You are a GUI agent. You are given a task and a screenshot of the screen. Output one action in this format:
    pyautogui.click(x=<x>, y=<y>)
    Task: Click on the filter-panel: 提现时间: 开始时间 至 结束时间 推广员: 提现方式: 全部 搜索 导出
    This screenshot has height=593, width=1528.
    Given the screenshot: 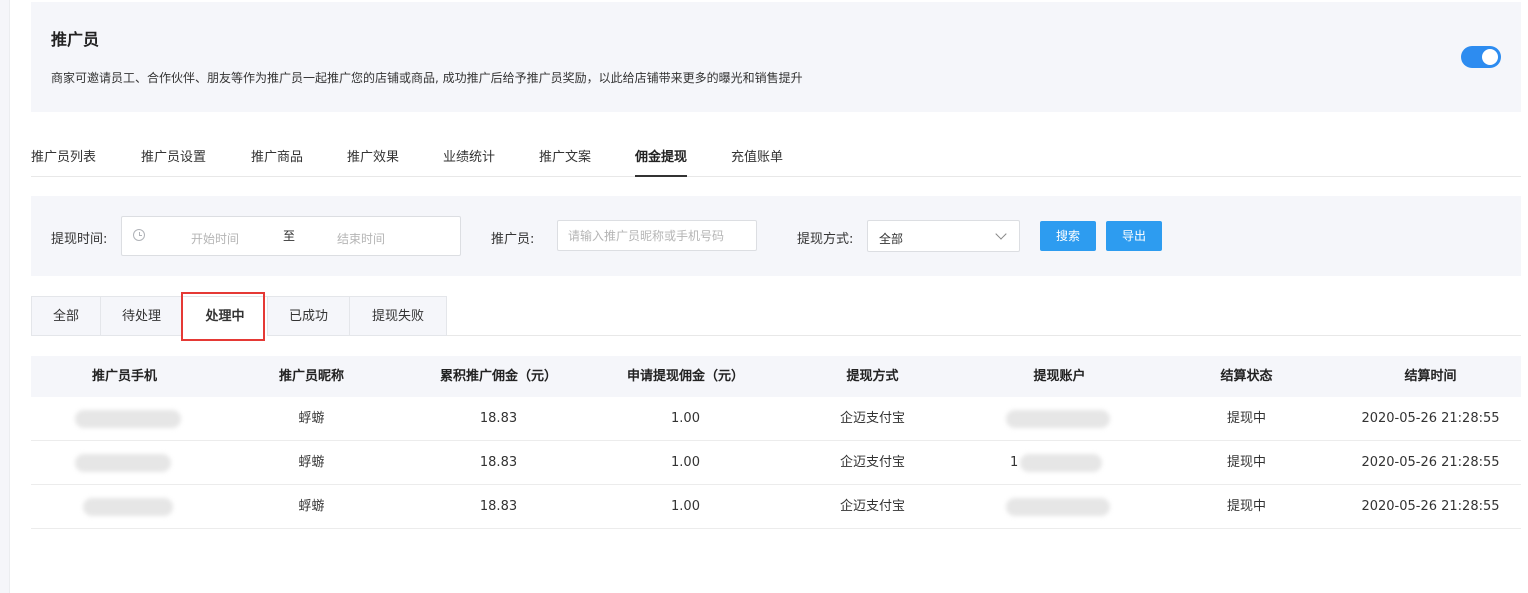 What is the action you would take?
    pyautogui.click(x=776, y=236)
    